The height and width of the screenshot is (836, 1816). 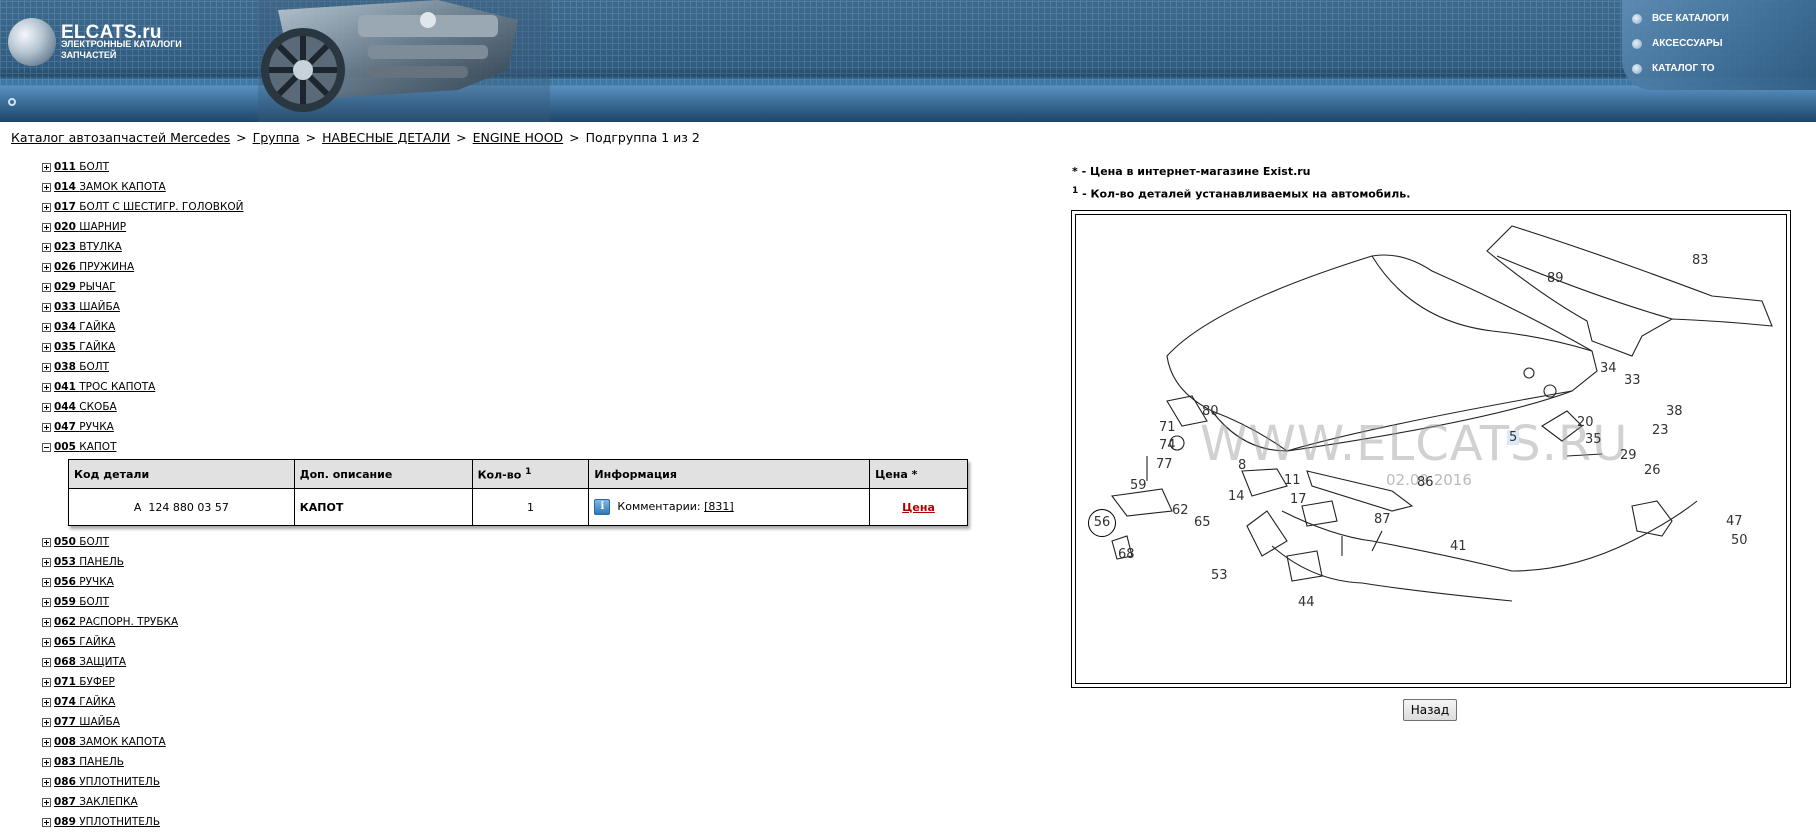 What do you see at coordinates (512, 187) in the screenshot?
I see `tree-item: 014 ЗАМОК КАПОТА` at bounding box center [512, 187].